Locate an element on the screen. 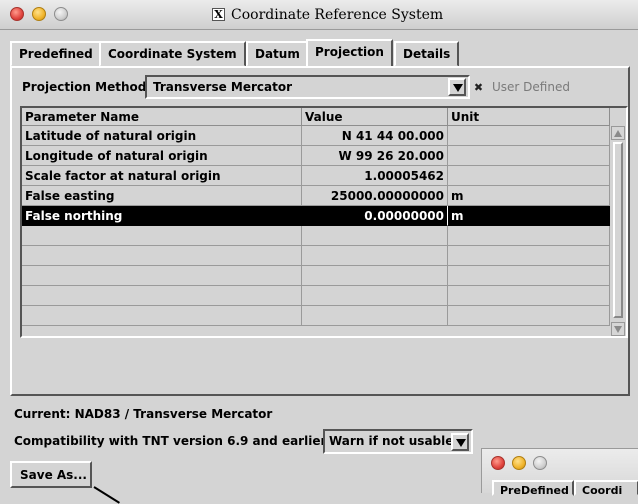 The height and width of the screenshot is (504, 638). tab-predefined: PreDefined is located at coordinates (533, 488).